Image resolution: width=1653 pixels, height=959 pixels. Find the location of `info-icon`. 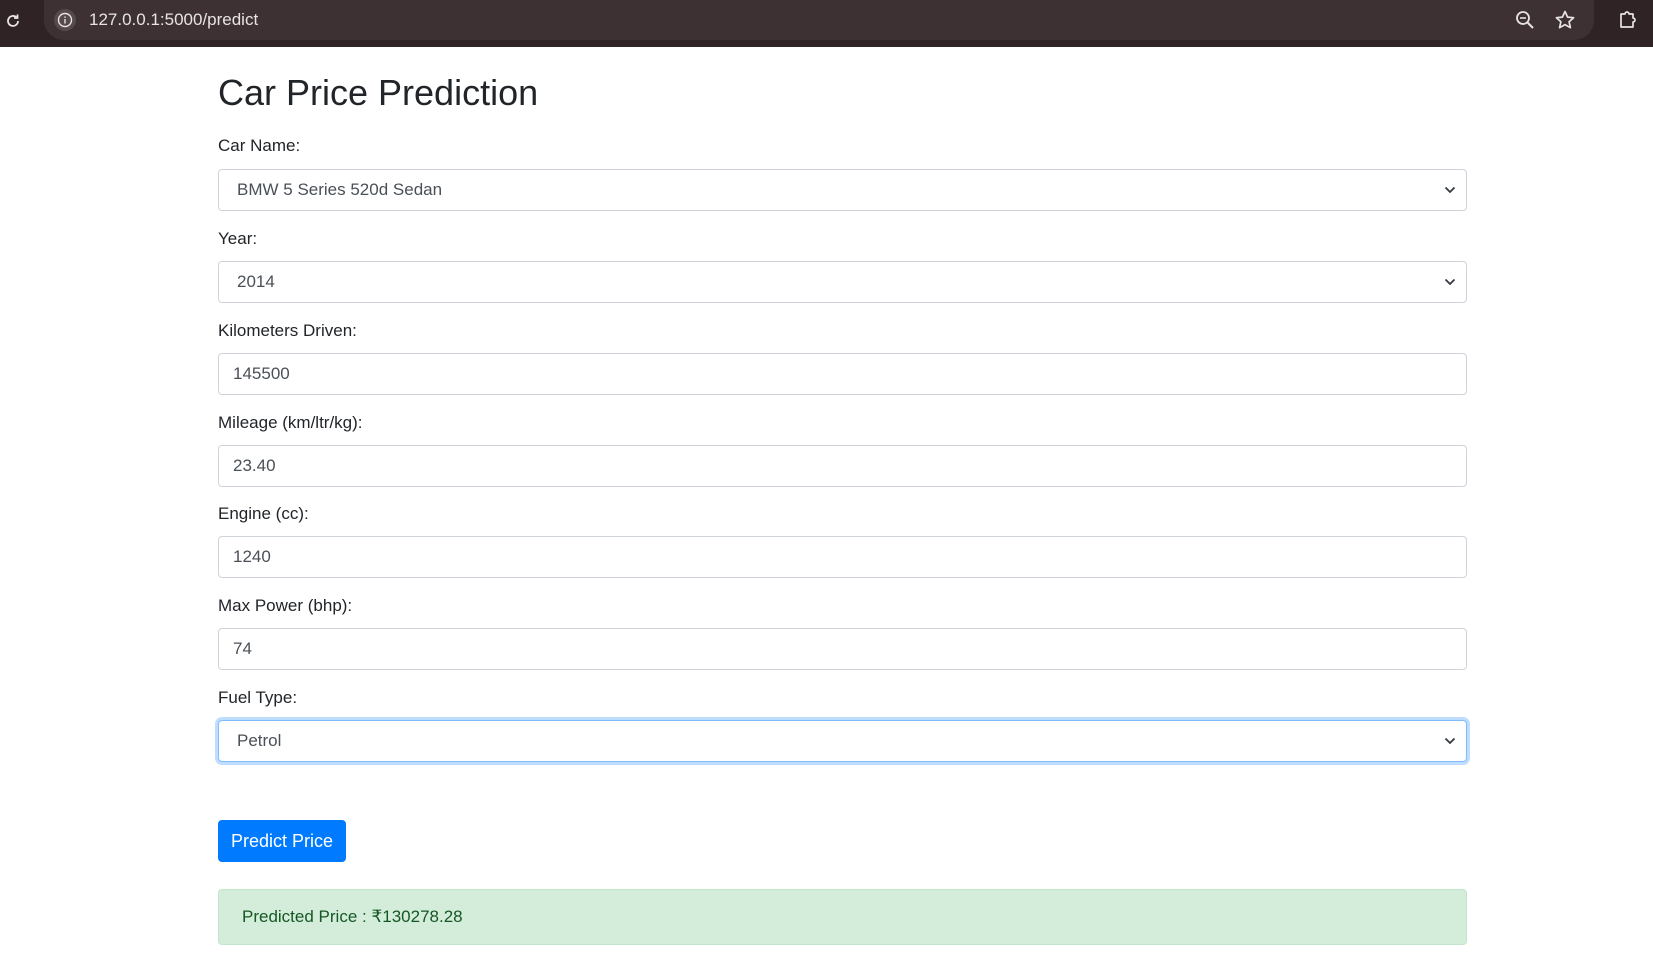

info-icon is located at coordinates (65, 20).